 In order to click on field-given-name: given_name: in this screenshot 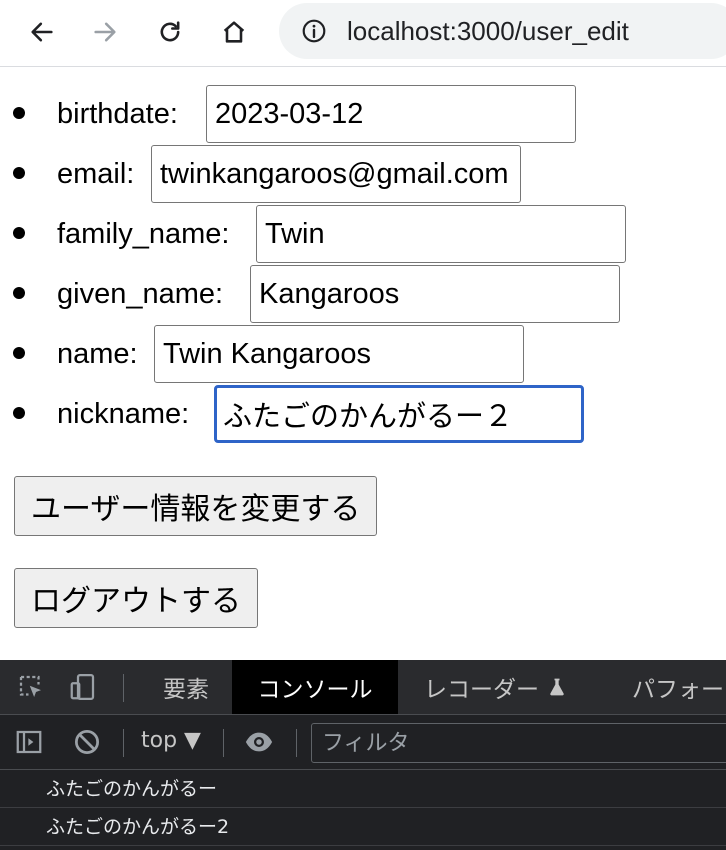, I will do `click(363, 295)`.